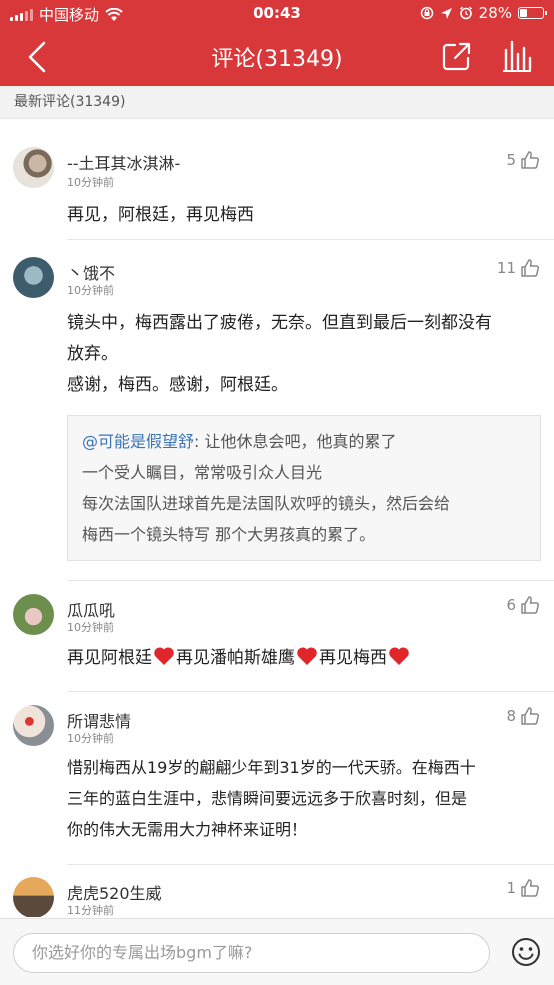 This screenshot has width=554, height=985. I want to click on like-button: 5, so click(523, 160).